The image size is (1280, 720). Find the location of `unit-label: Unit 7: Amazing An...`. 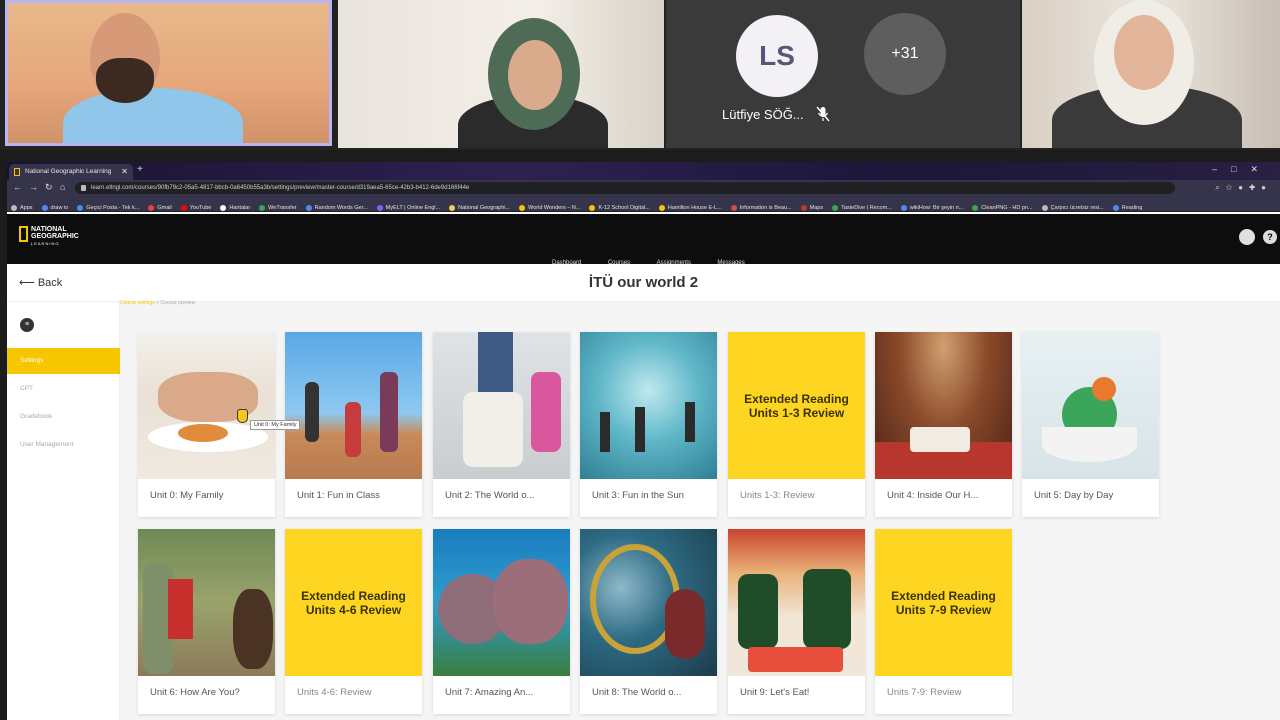

unit-label: Unit 7: Amazing An... is located at coordinates (489, 692).